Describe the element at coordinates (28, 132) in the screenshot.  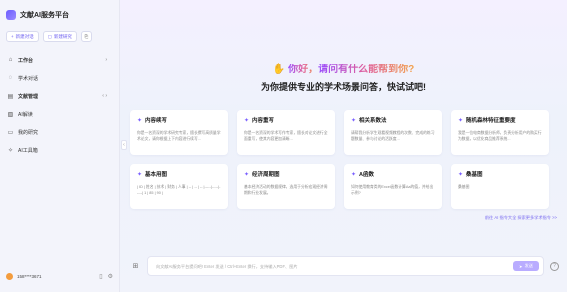
I see `sidebar-item-label: 我的研究` at that location.